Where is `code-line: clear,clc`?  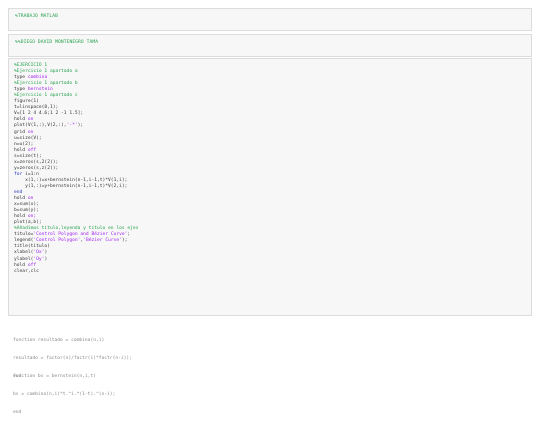
code-line: clear,clc is located at coordinates (270, 272).